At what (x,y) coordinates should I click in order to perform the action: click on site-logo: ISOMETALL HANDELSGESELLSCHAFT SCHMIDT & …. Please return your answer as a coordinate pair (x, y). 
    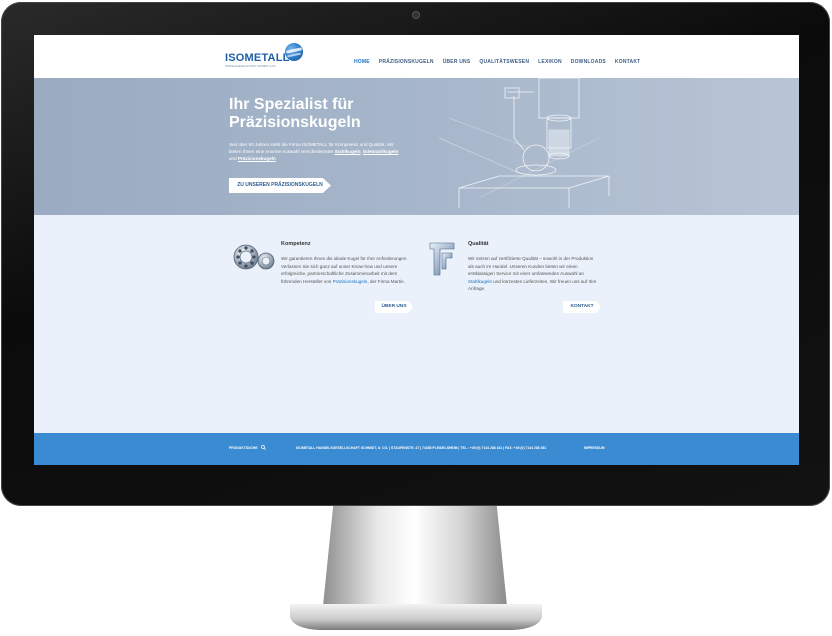
    Looking at the image, I should click on (265, 57).